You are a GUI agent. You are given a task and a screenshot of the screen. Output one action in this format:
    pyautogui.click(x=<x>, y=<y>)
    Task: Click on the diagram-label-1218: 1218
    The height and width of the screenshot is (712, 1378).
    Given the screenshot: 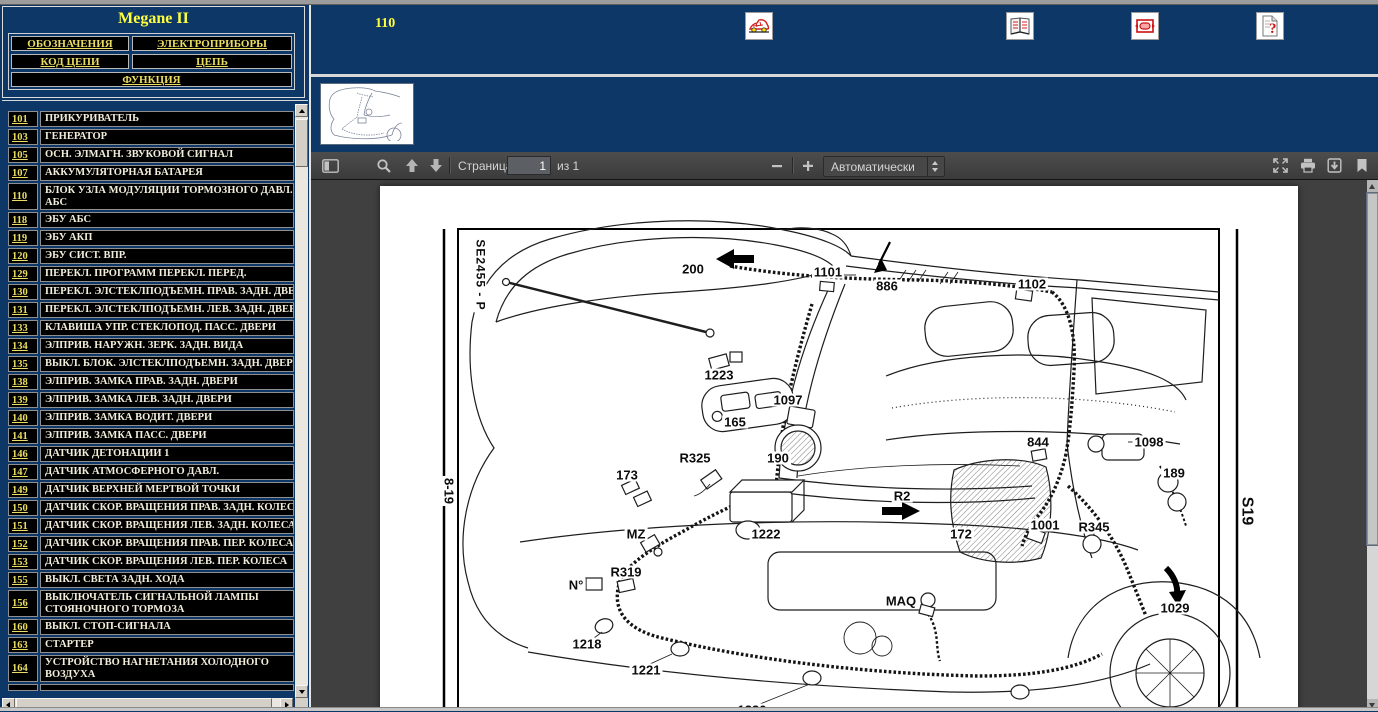 What is the action you would take?
    pyautogui.click(x=587, y=644)
    